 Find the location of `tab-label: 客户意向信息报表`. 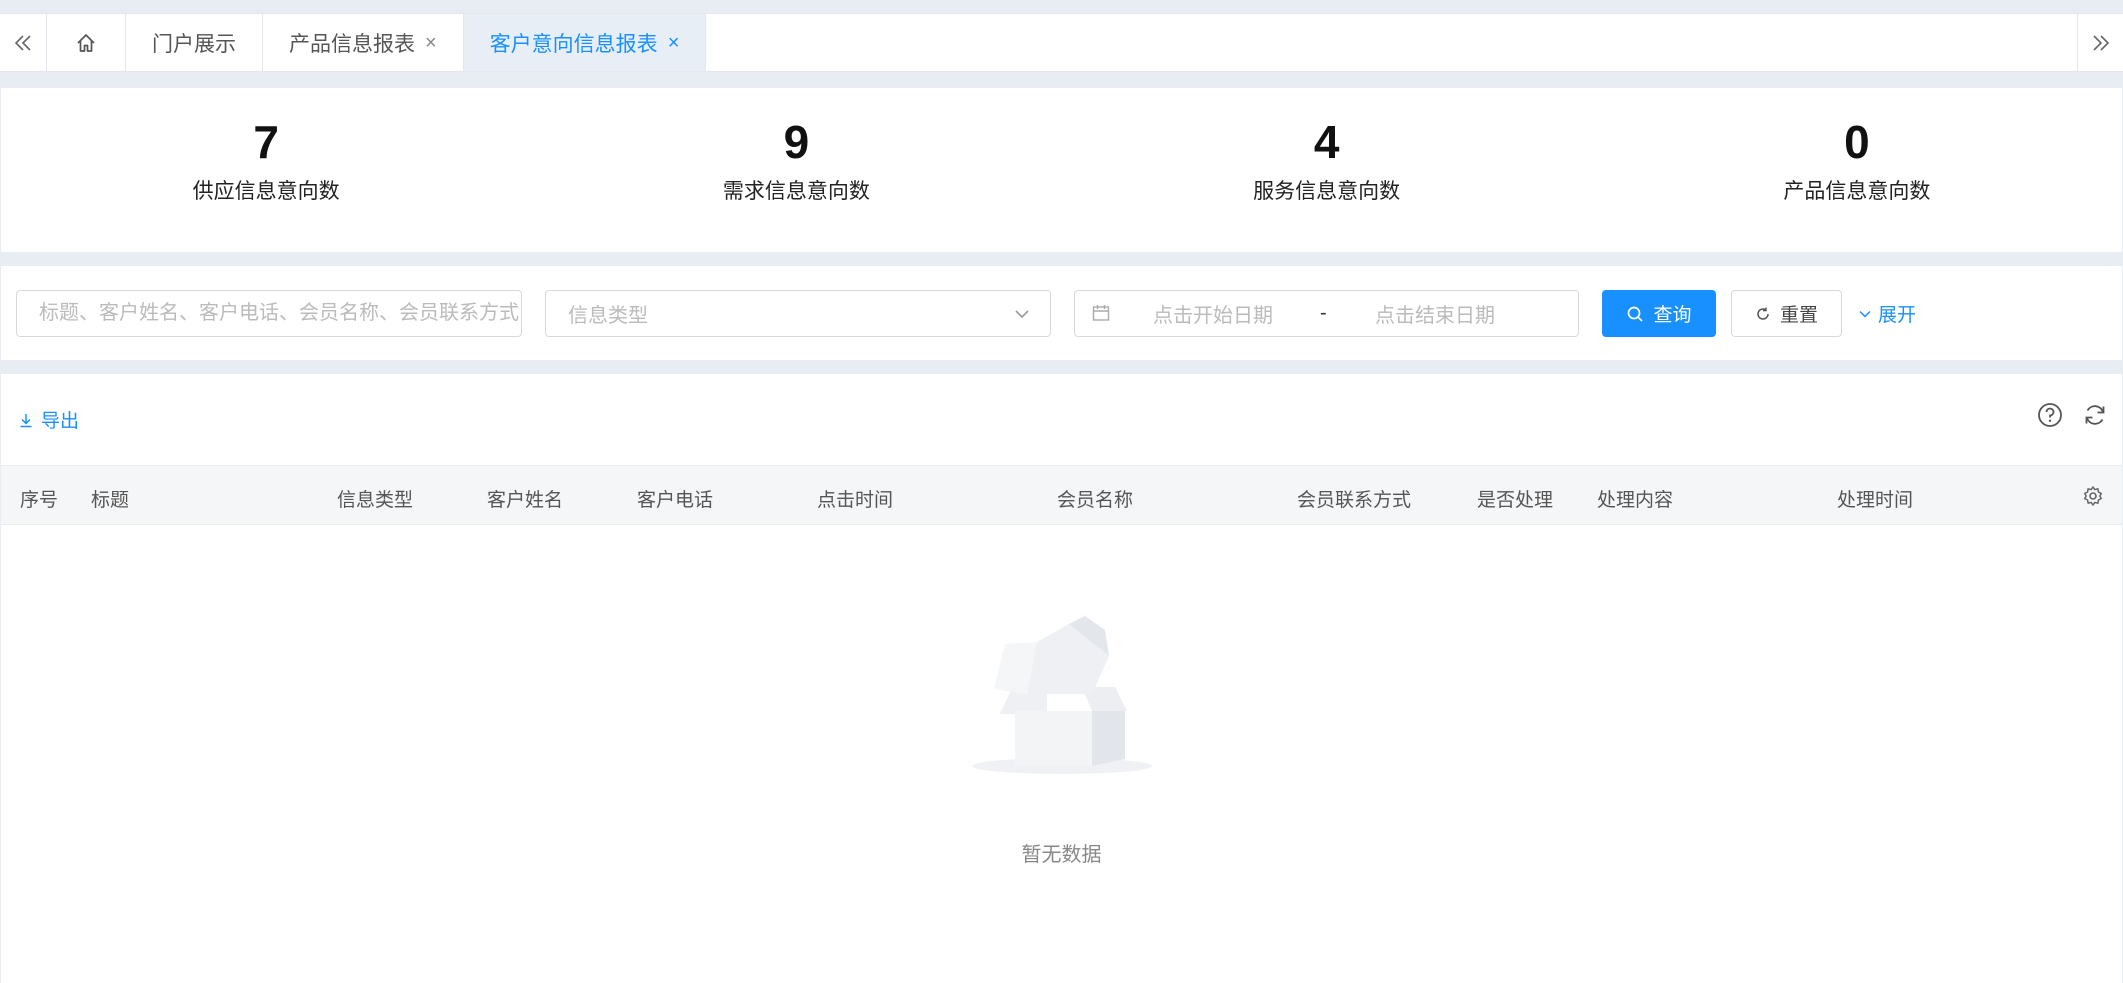

tab-label: 客户意向信息报表 is located at coordinates (573, 44).